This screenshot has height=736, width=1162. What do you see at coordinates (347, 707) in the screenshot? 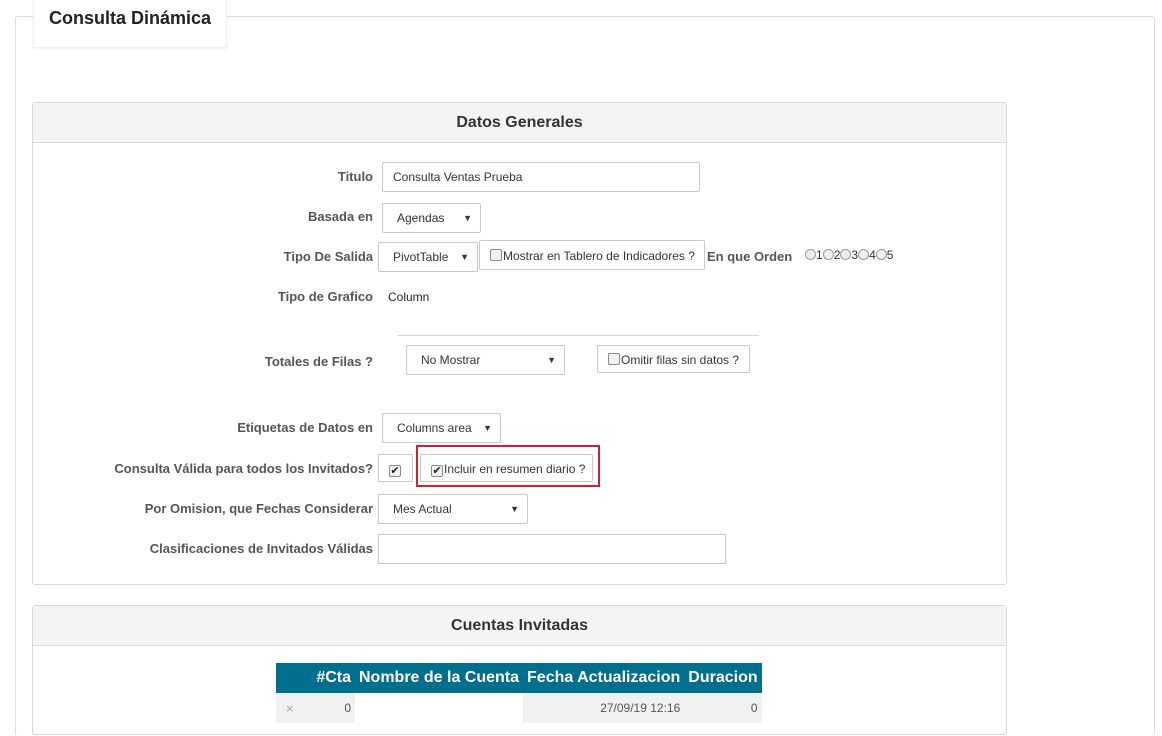
I see `cta-value: 0` at bounding box center [347, 707].